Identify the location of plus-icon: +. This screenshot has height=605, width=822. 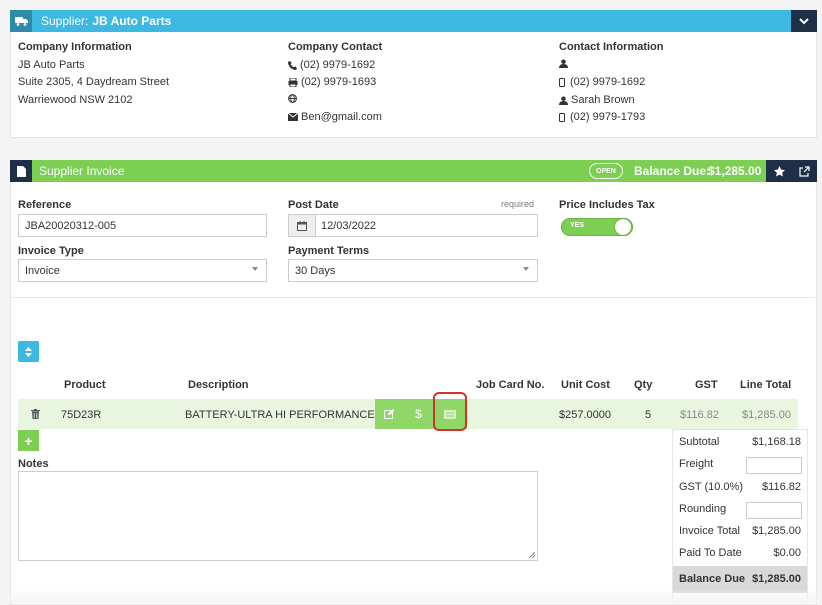
(28, 440).